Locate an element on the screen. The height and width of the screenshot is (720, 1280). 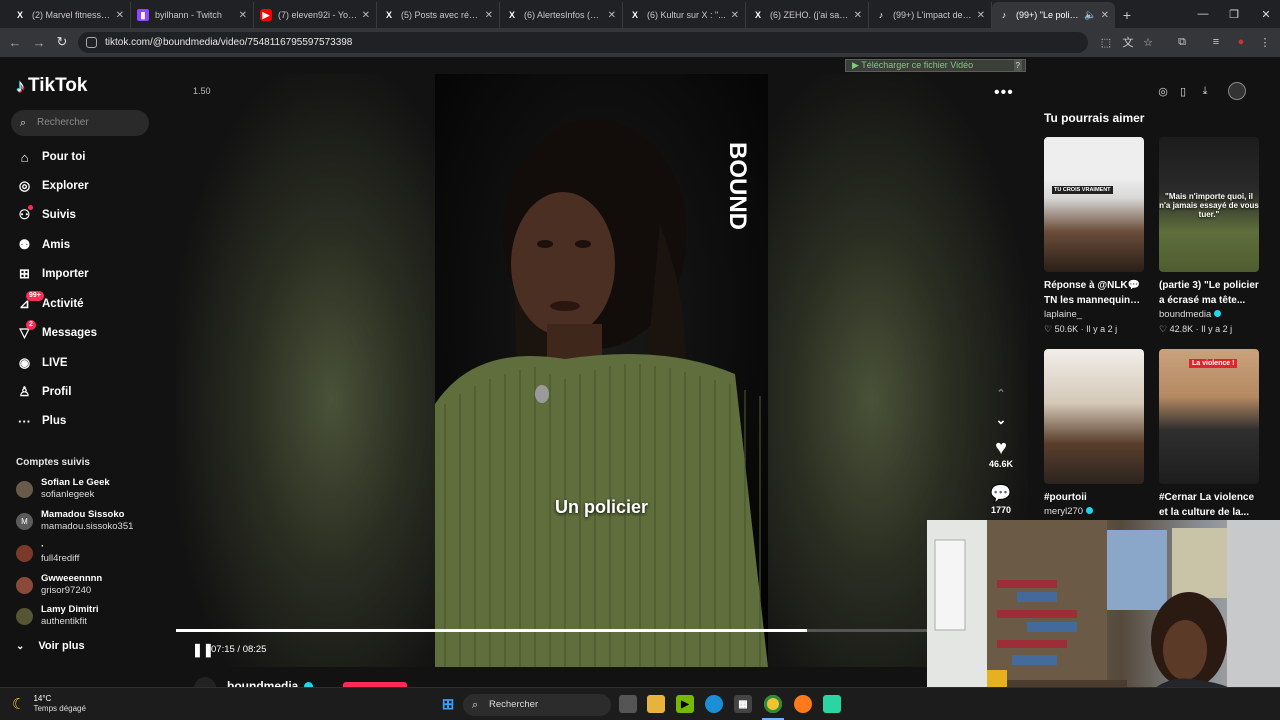
reading-list-icon: ≡ is located at coordinates (1216, 42).